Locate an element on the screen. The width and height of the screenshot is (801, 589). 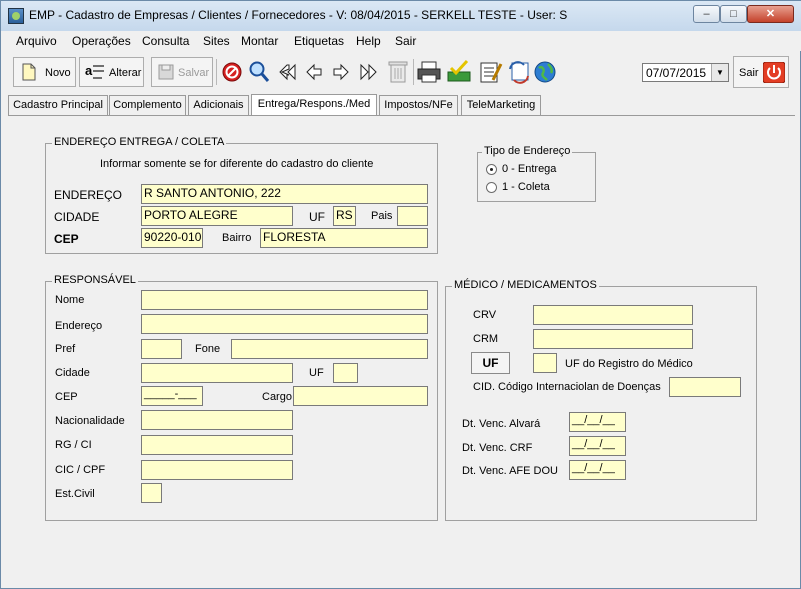
crv-input is located at coordinates (613, 315).